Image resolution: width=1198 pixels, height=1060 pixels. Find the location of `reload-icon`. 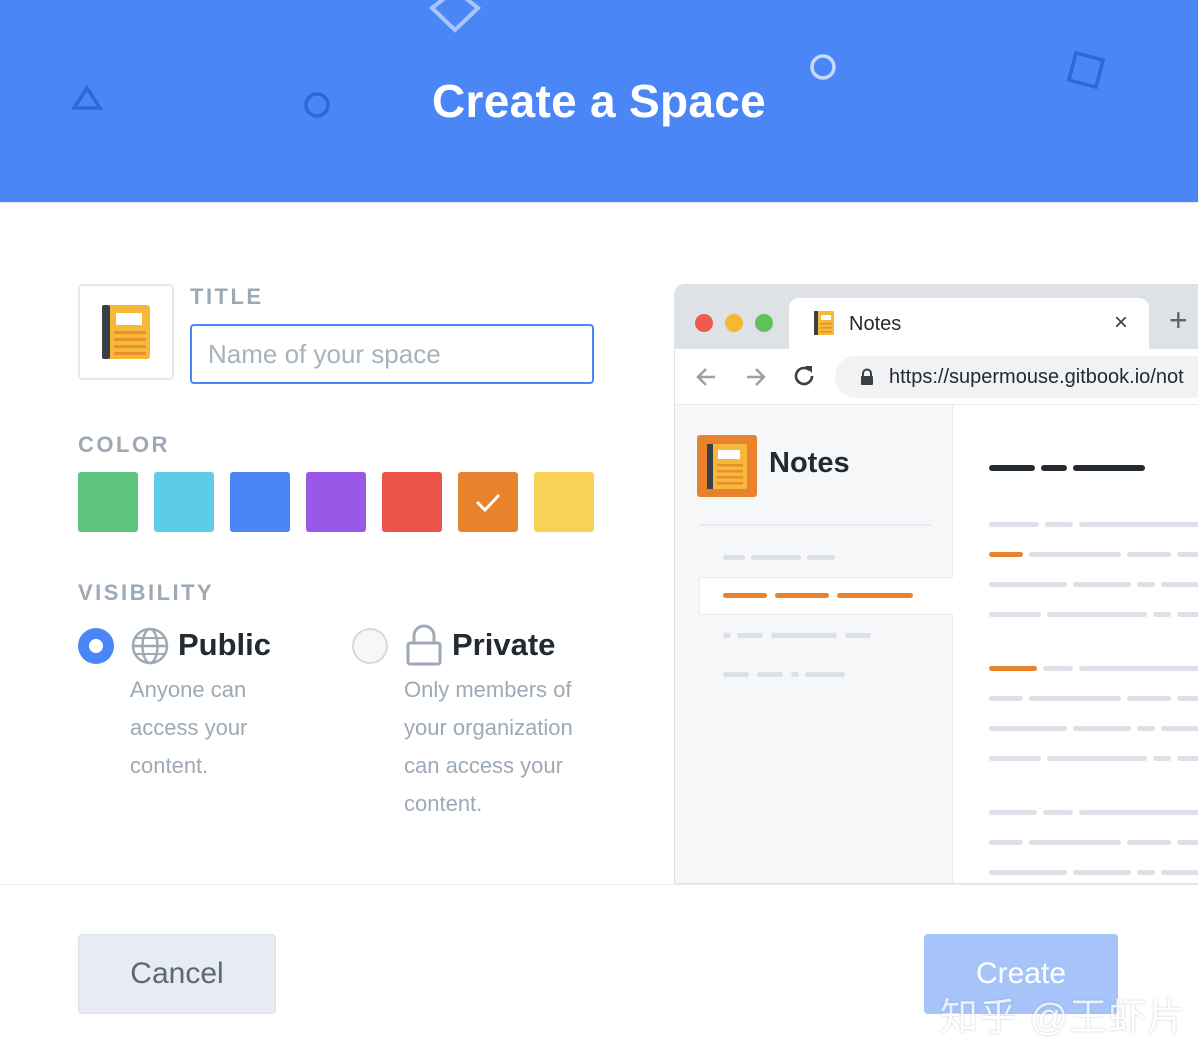

reload-icon is located at coordinates (804, 376).